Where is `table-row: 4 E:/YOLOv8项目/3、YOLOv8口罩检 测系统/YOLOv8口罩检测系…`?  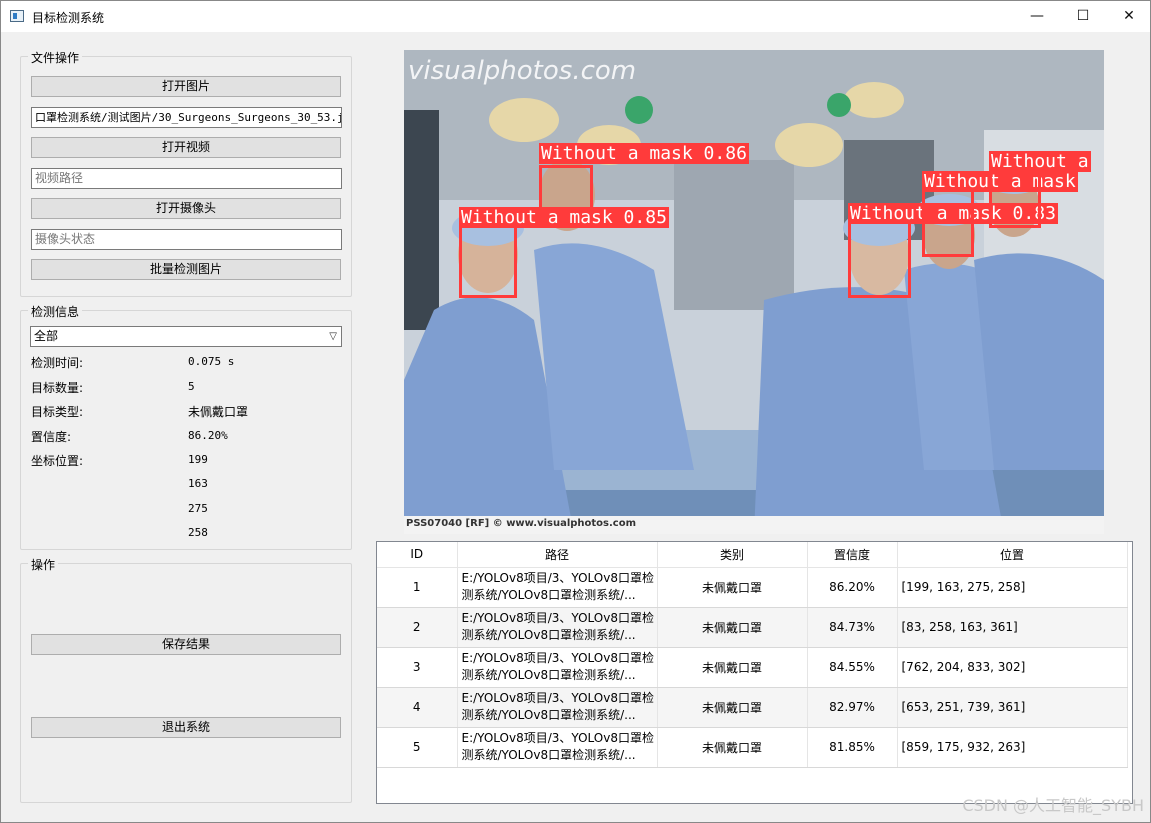 table-row: 4 E:/YOLOv8项目/3、YOLOv8口罩检 测系统/YOLOv8口罩检测系… is located at coordinates (752, 707).